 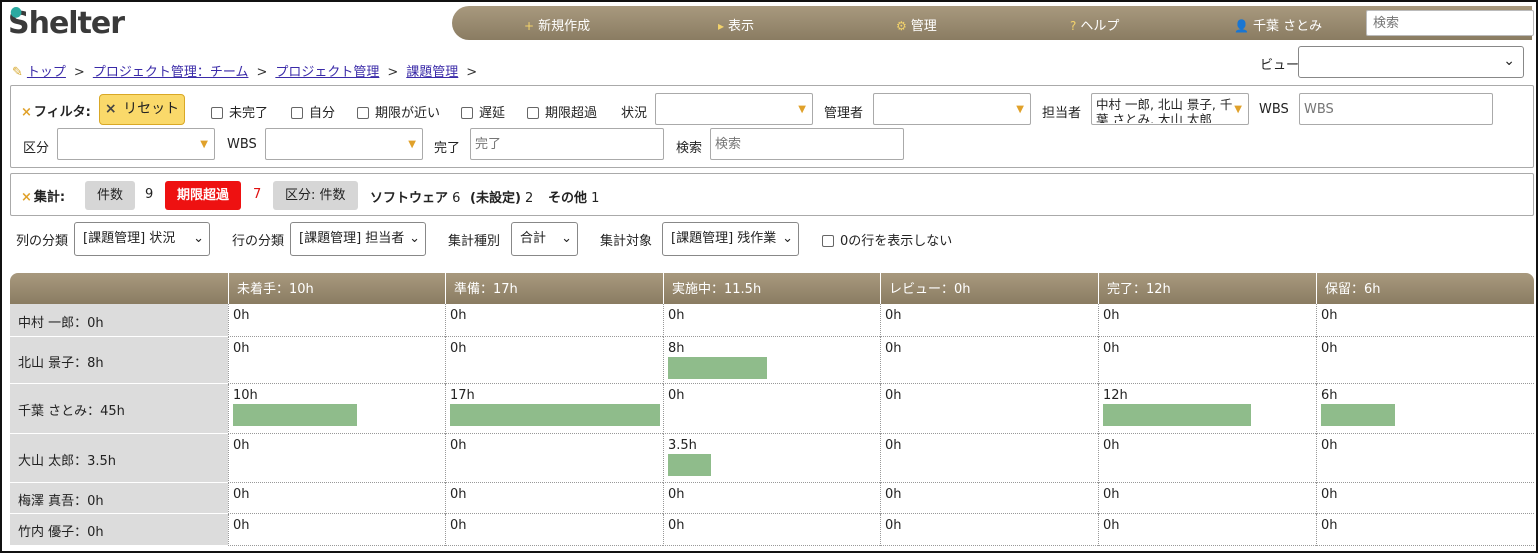 I want to click on help-icon: ?, so click(x=1073, y=26).